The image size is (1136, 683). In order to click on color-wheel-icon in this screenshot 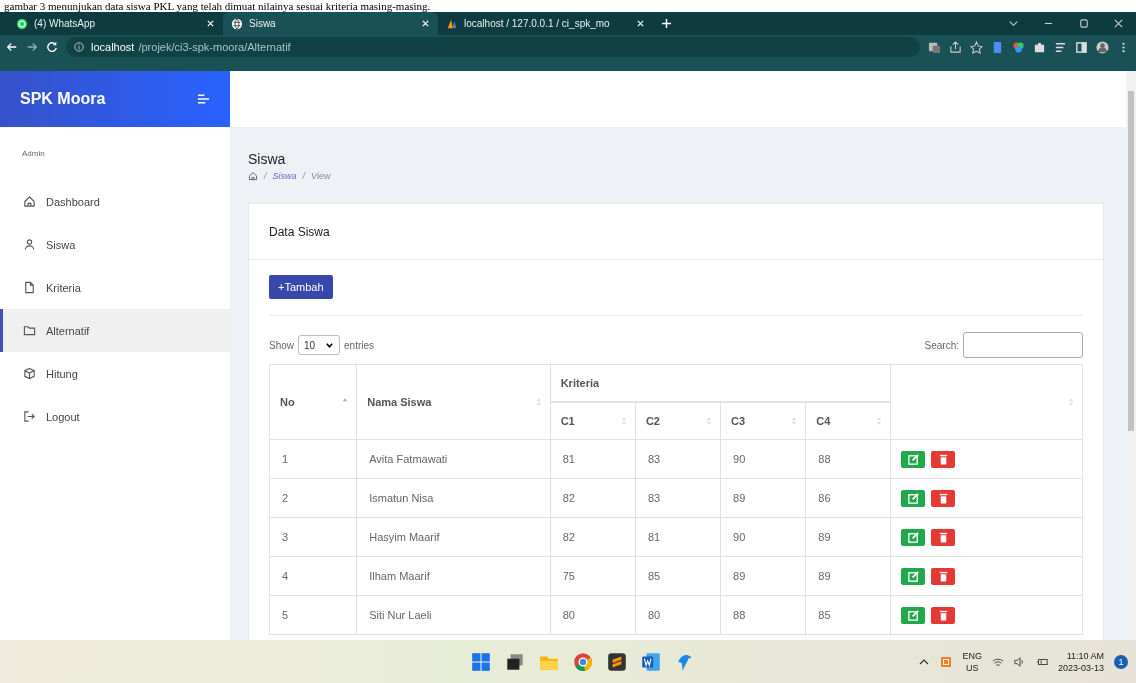, I will do `click(1018, 47)`.